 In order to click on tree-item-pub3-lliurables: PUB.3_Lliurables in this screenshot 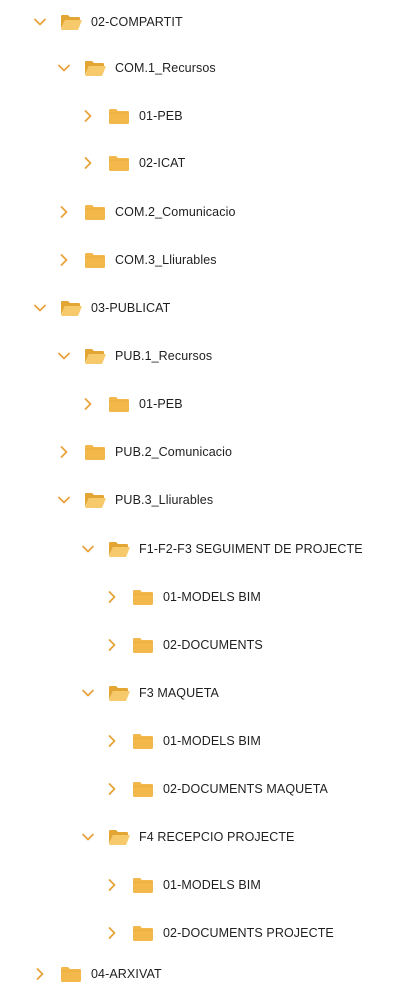, I will do `click(202, 500)`.